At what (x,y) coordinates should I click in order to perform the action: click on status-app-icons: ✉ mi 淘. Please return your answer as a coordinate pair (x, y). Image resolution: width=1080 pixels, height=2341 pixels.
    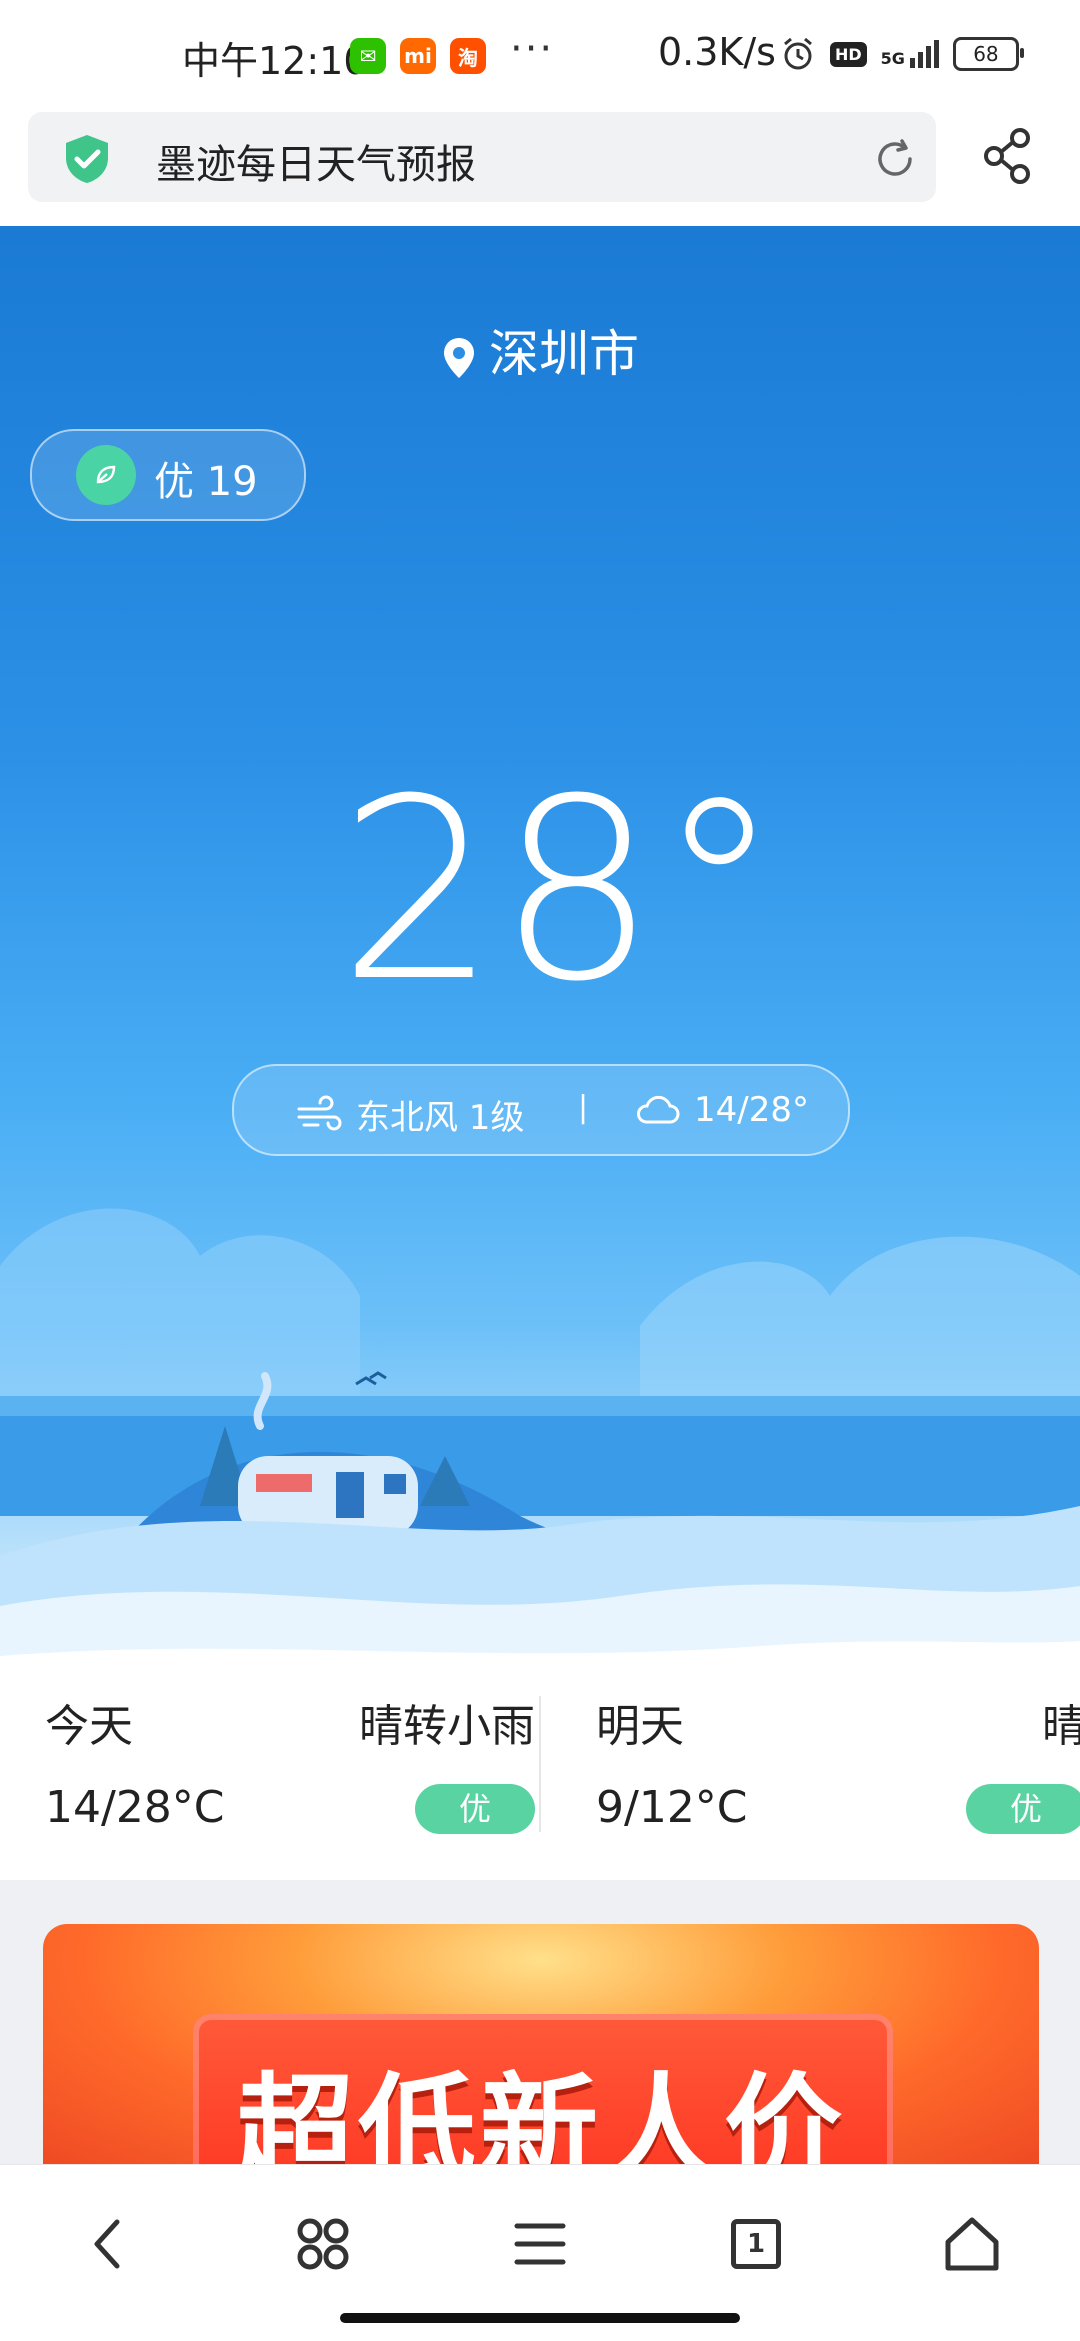
    Looking at the image, I should click on (418, 56).